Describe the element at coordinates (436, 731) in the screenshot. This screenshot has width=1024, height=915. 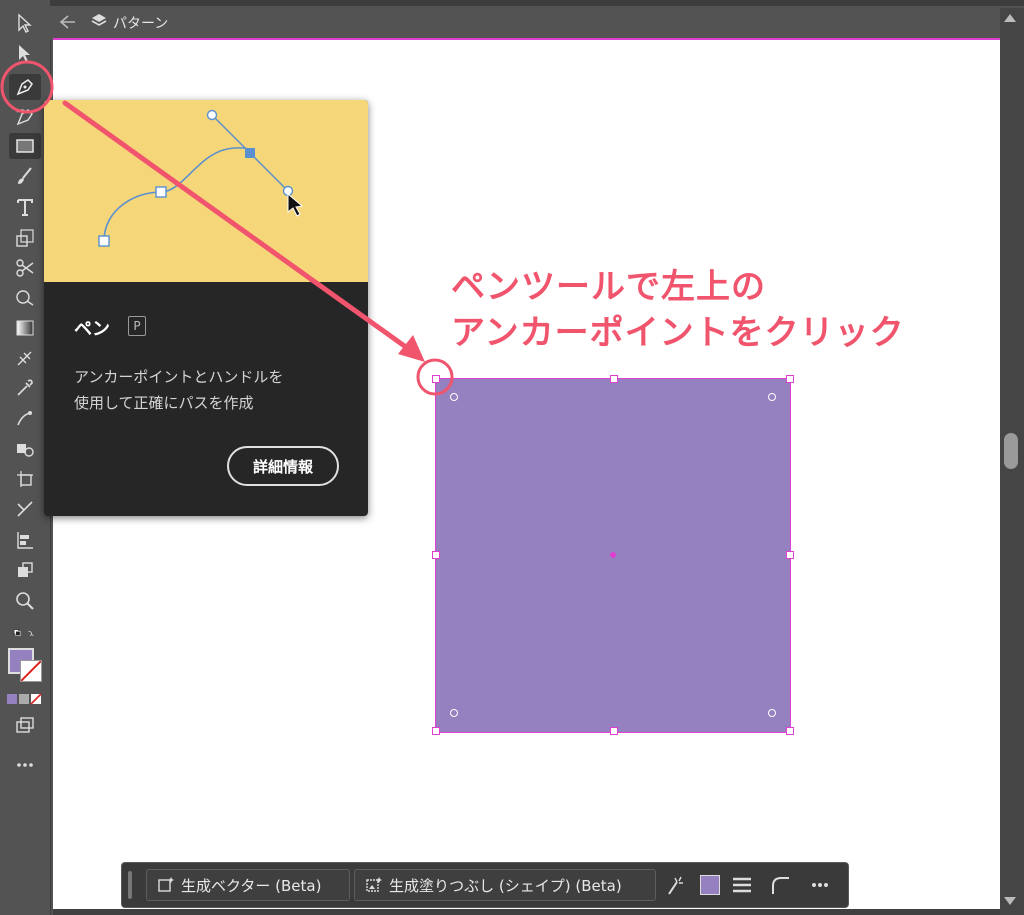
I see `anchor-bottom-left` at that location.